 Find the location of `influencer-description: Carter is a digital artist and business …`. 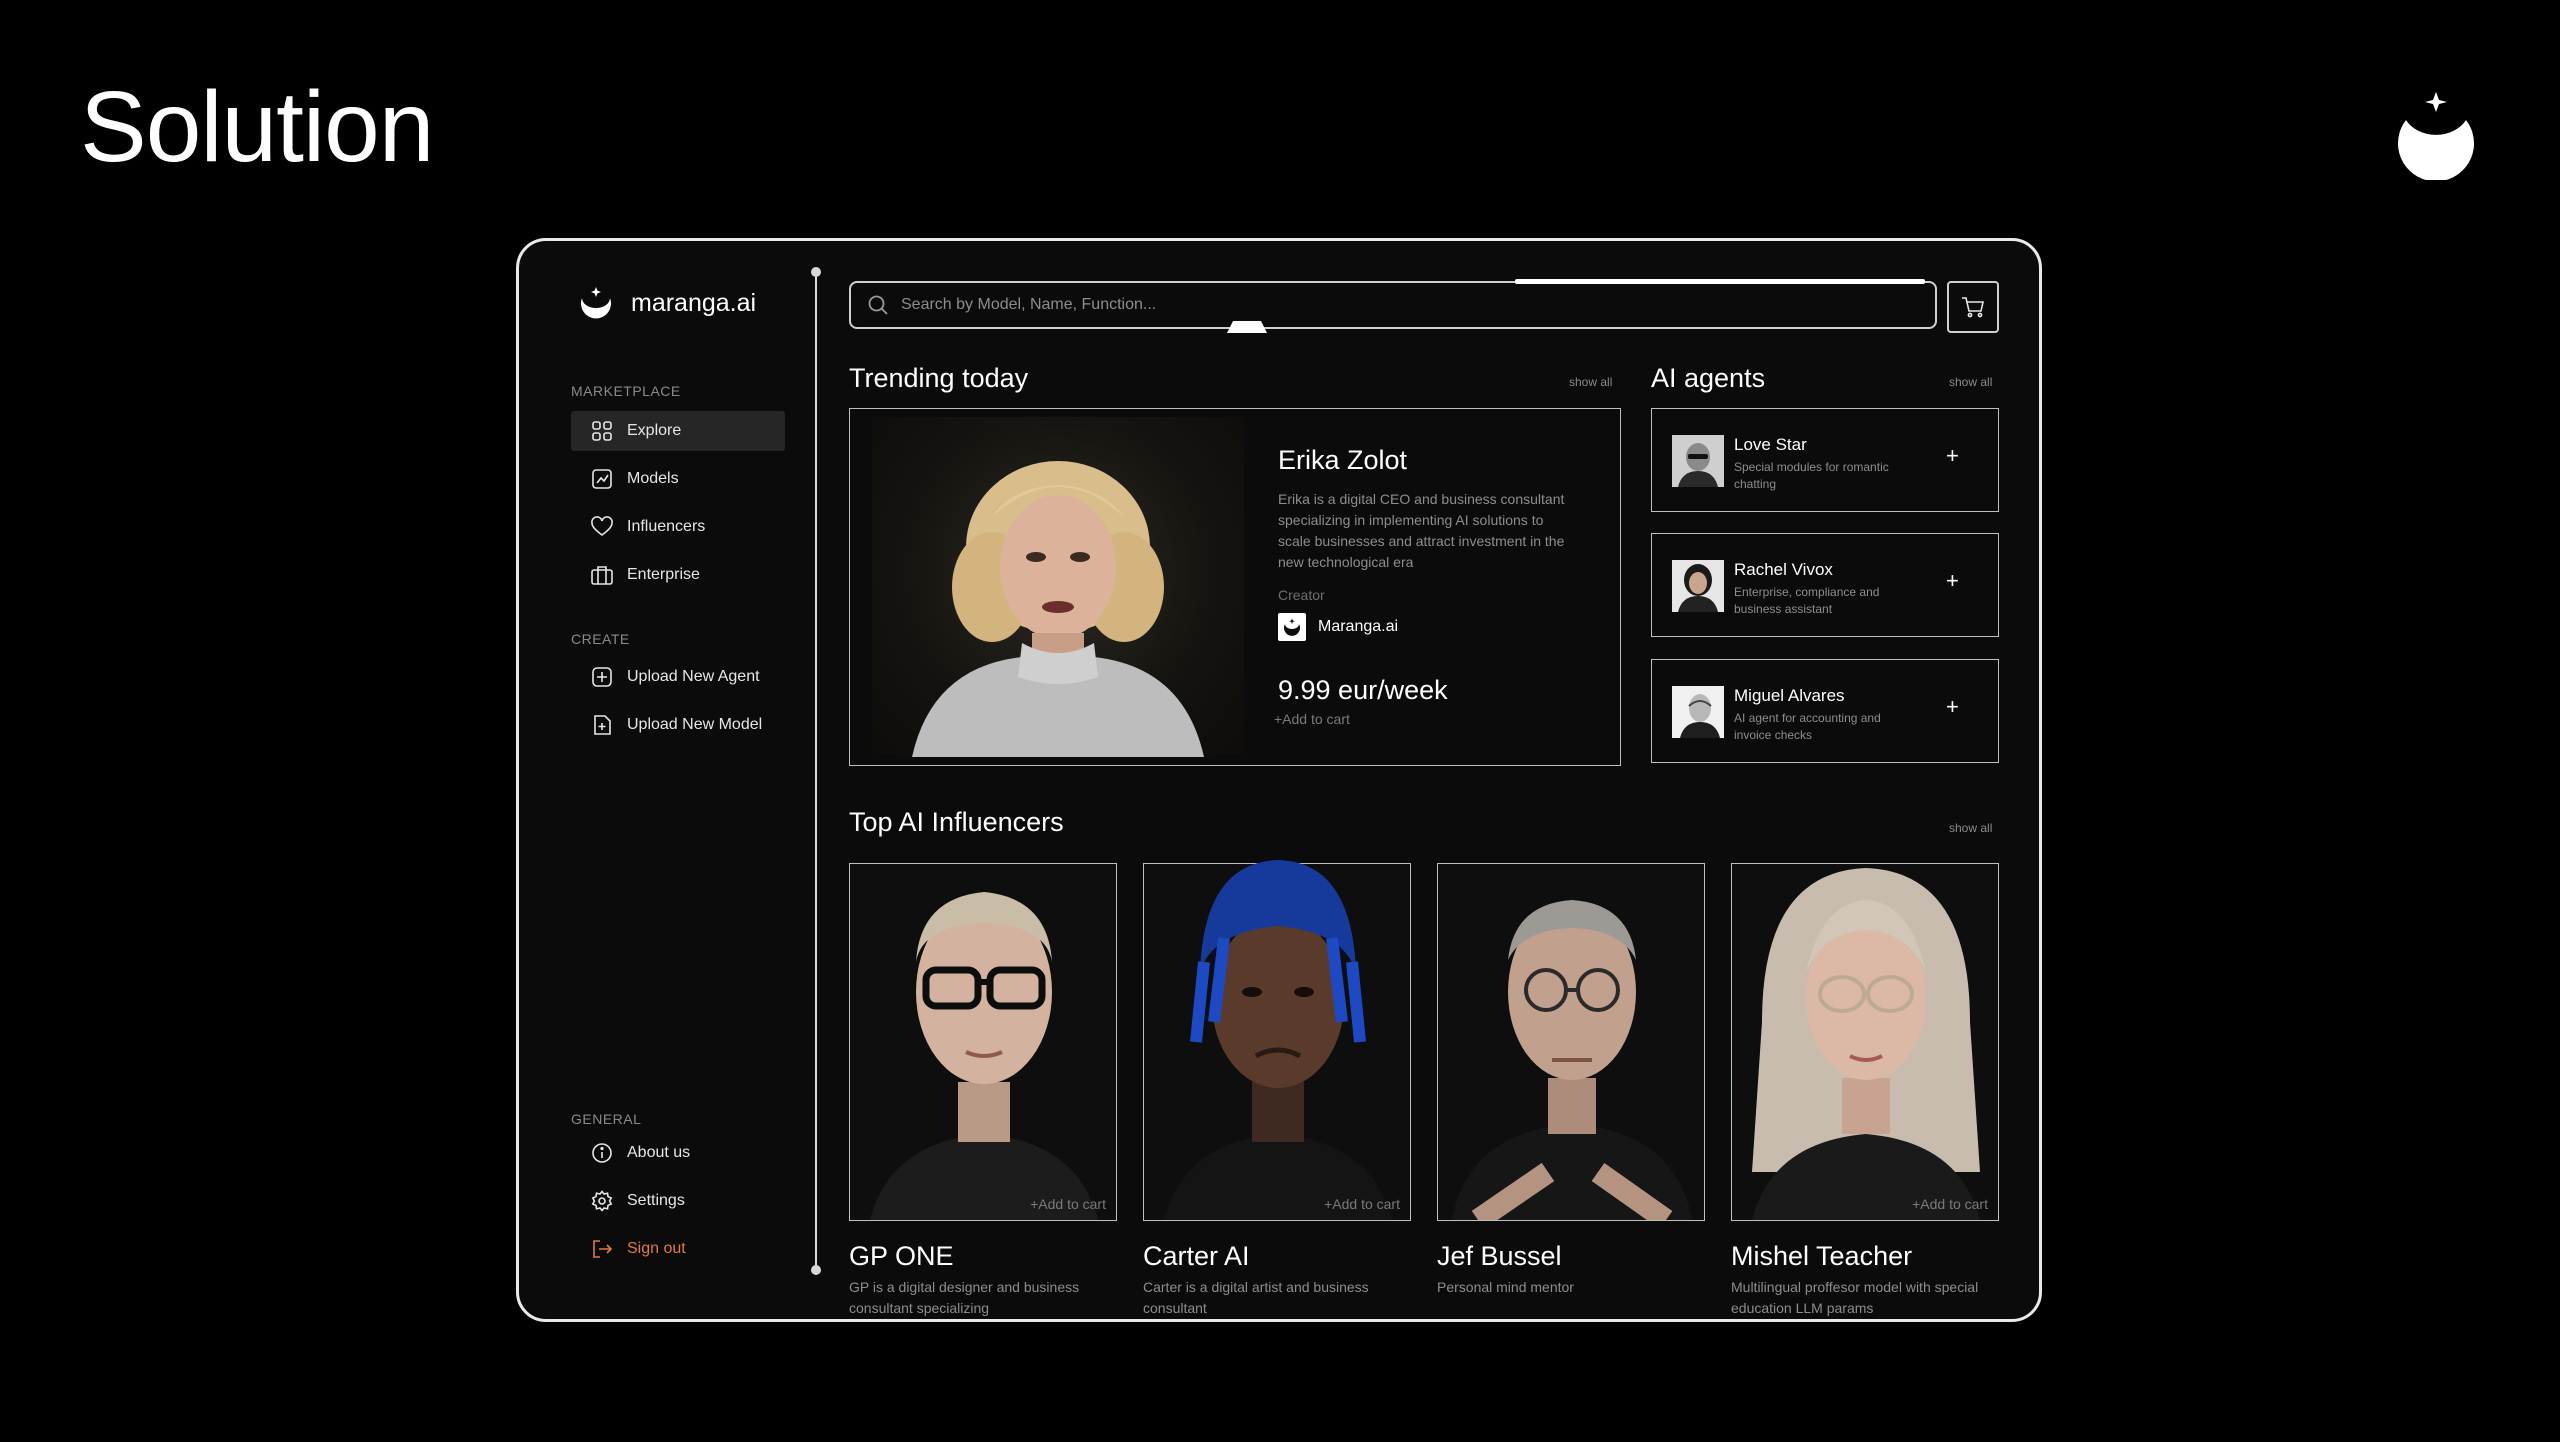

influencer-description: Carter is a digital artist and business … is located at coordinates (1256, 1297).